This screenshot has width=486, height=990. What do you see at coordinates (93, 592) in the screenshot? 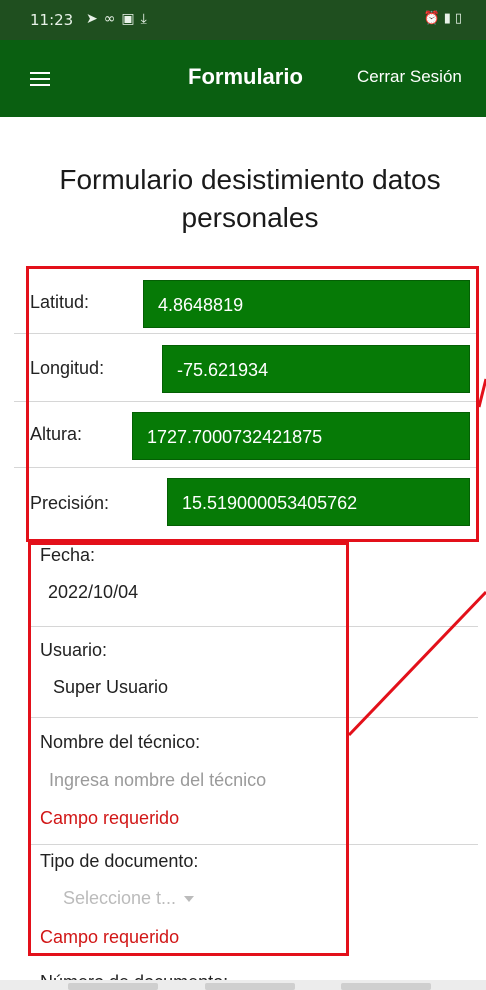
I see `date-value: 2022/10/04` at bounding box center [93, 592].